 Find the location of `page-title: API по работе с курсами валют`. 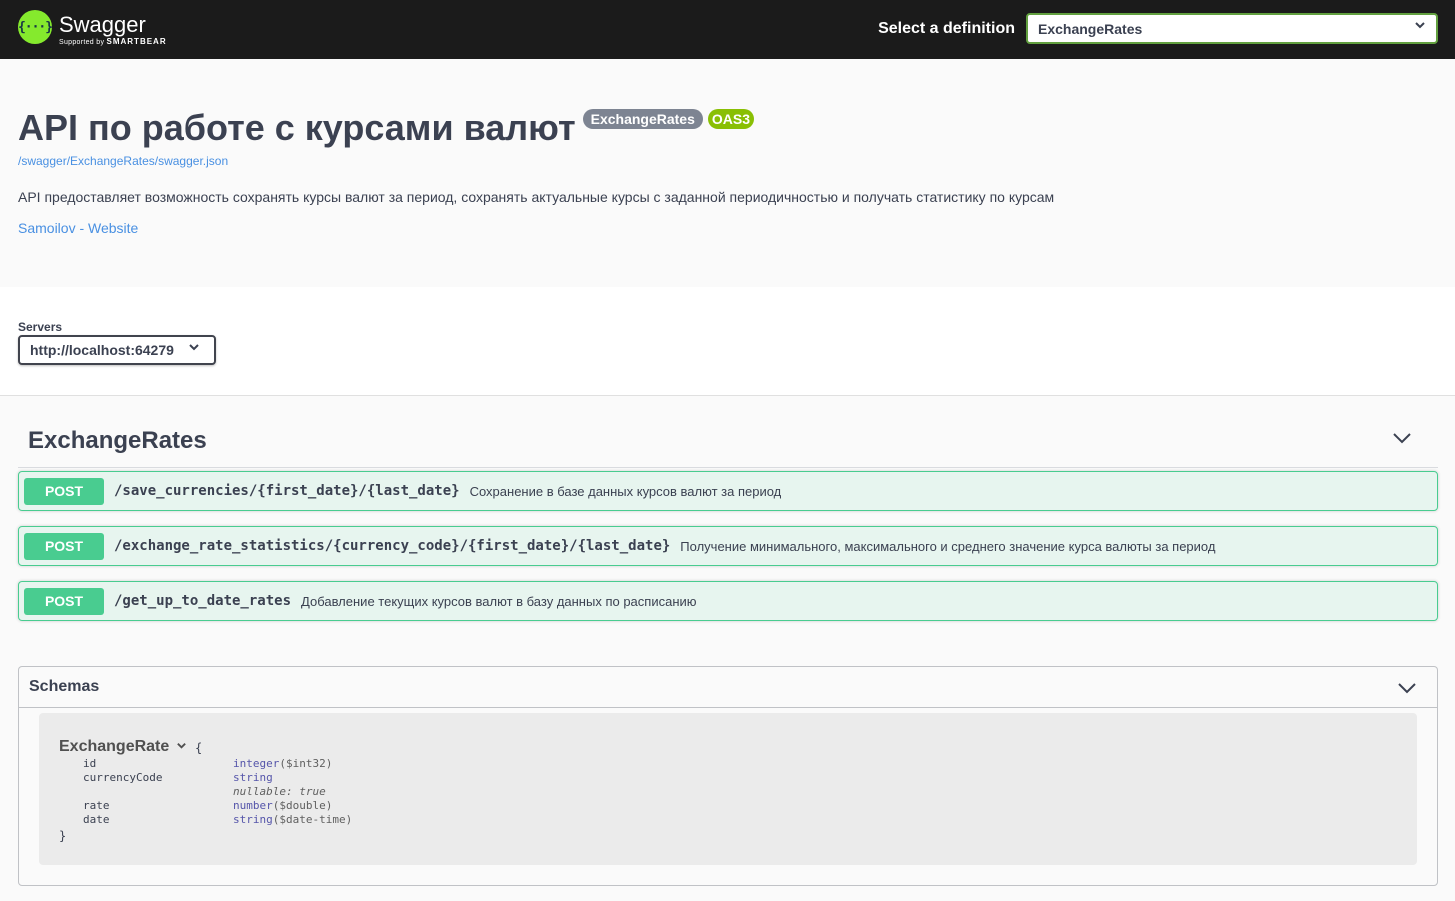

page-title: API по работе с курсами валют is located at coordinates (297, 127).